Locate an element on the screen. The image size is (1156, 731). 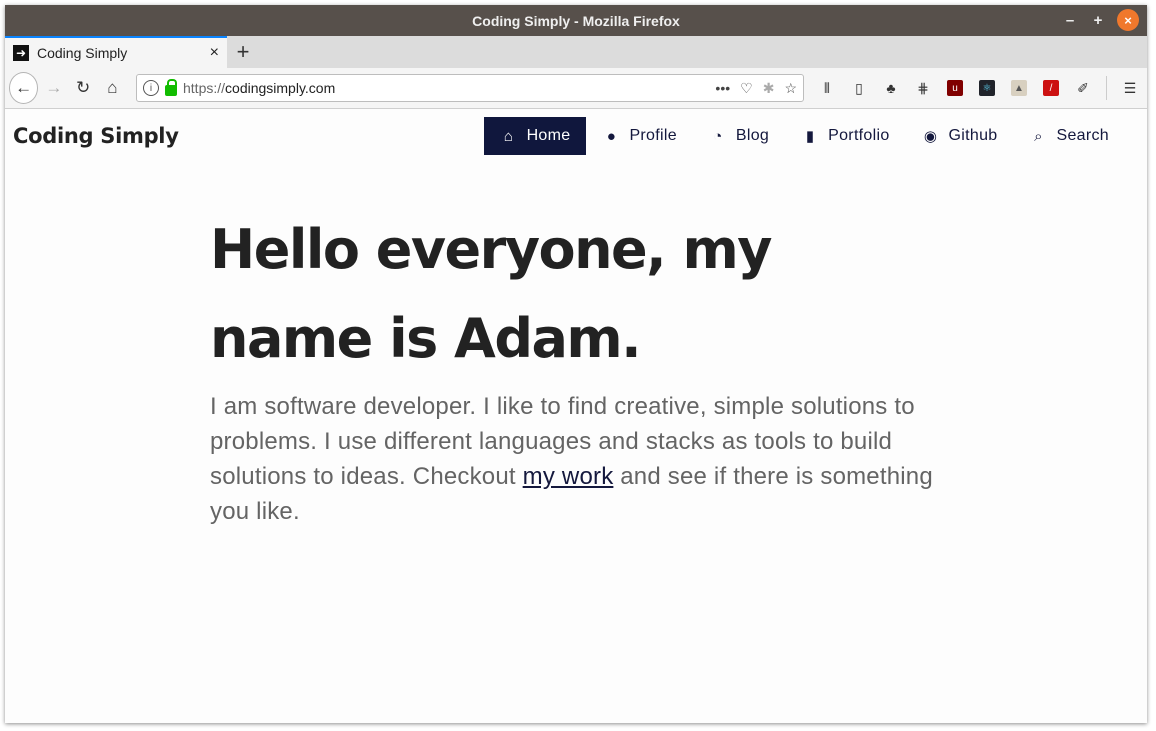
reload-button: ↻ is located at coordinates (83, 88).